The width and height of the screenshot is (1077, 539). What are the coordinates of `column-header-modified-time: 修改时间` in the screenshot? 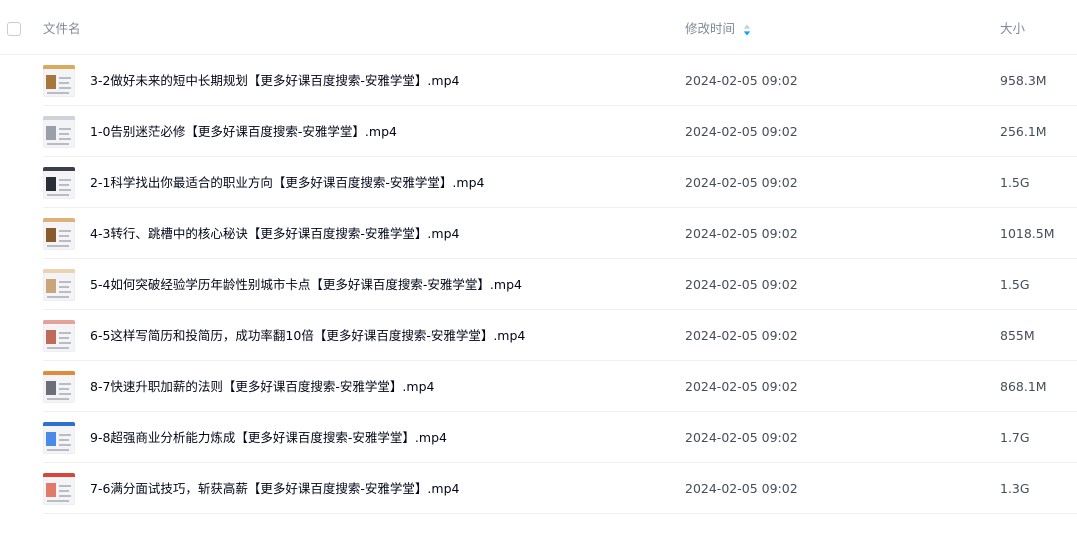 It's located at (710, 29).